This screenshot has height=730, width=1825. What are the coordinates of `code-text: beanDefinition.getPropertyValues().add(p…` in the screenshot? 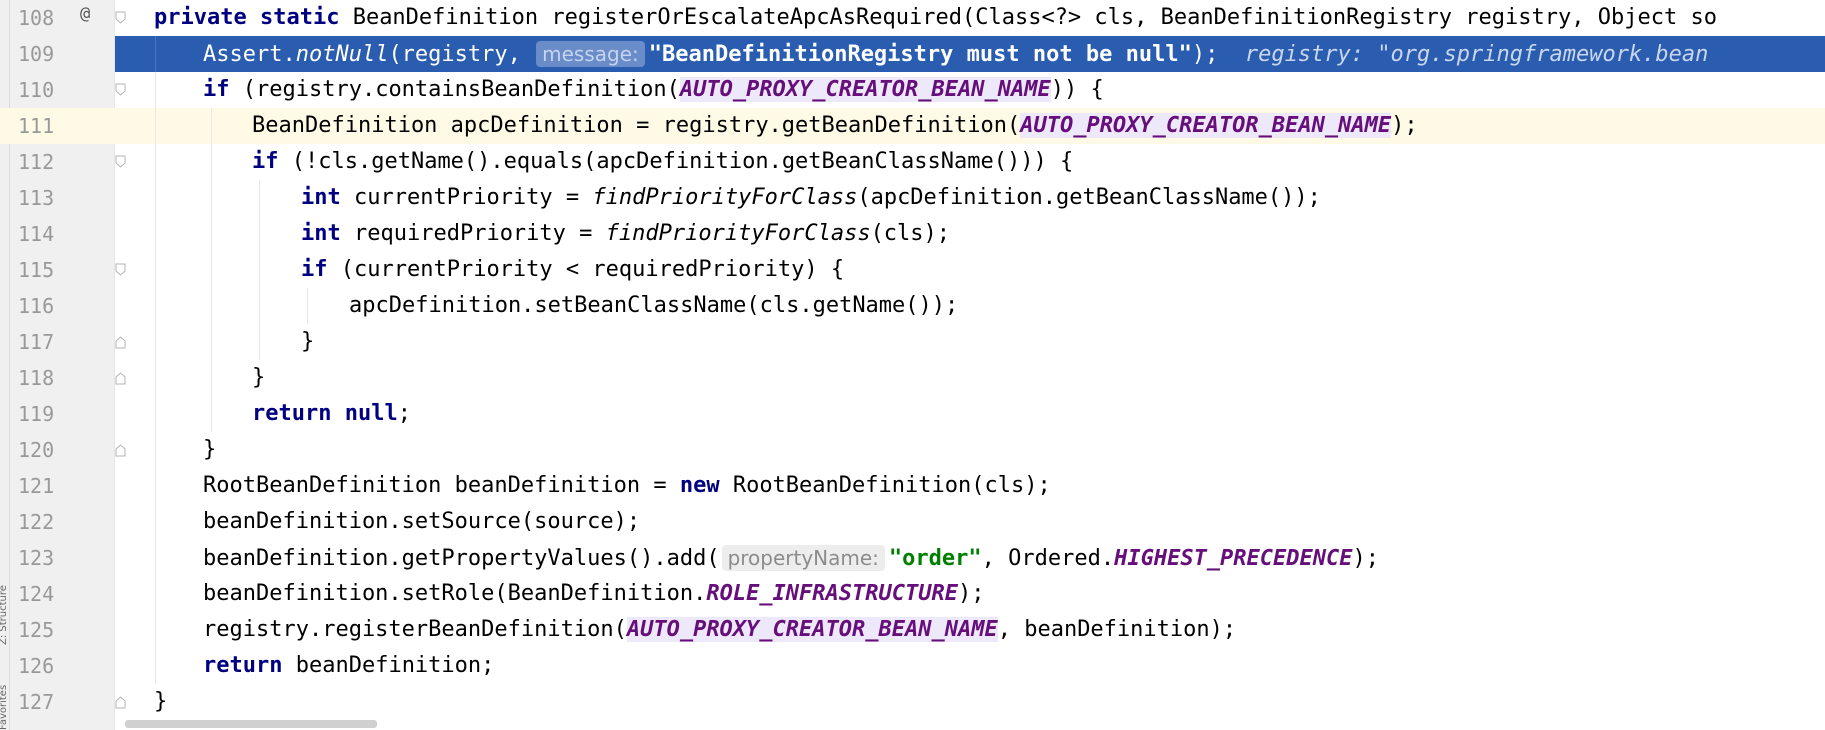 It's located at (791, 558).